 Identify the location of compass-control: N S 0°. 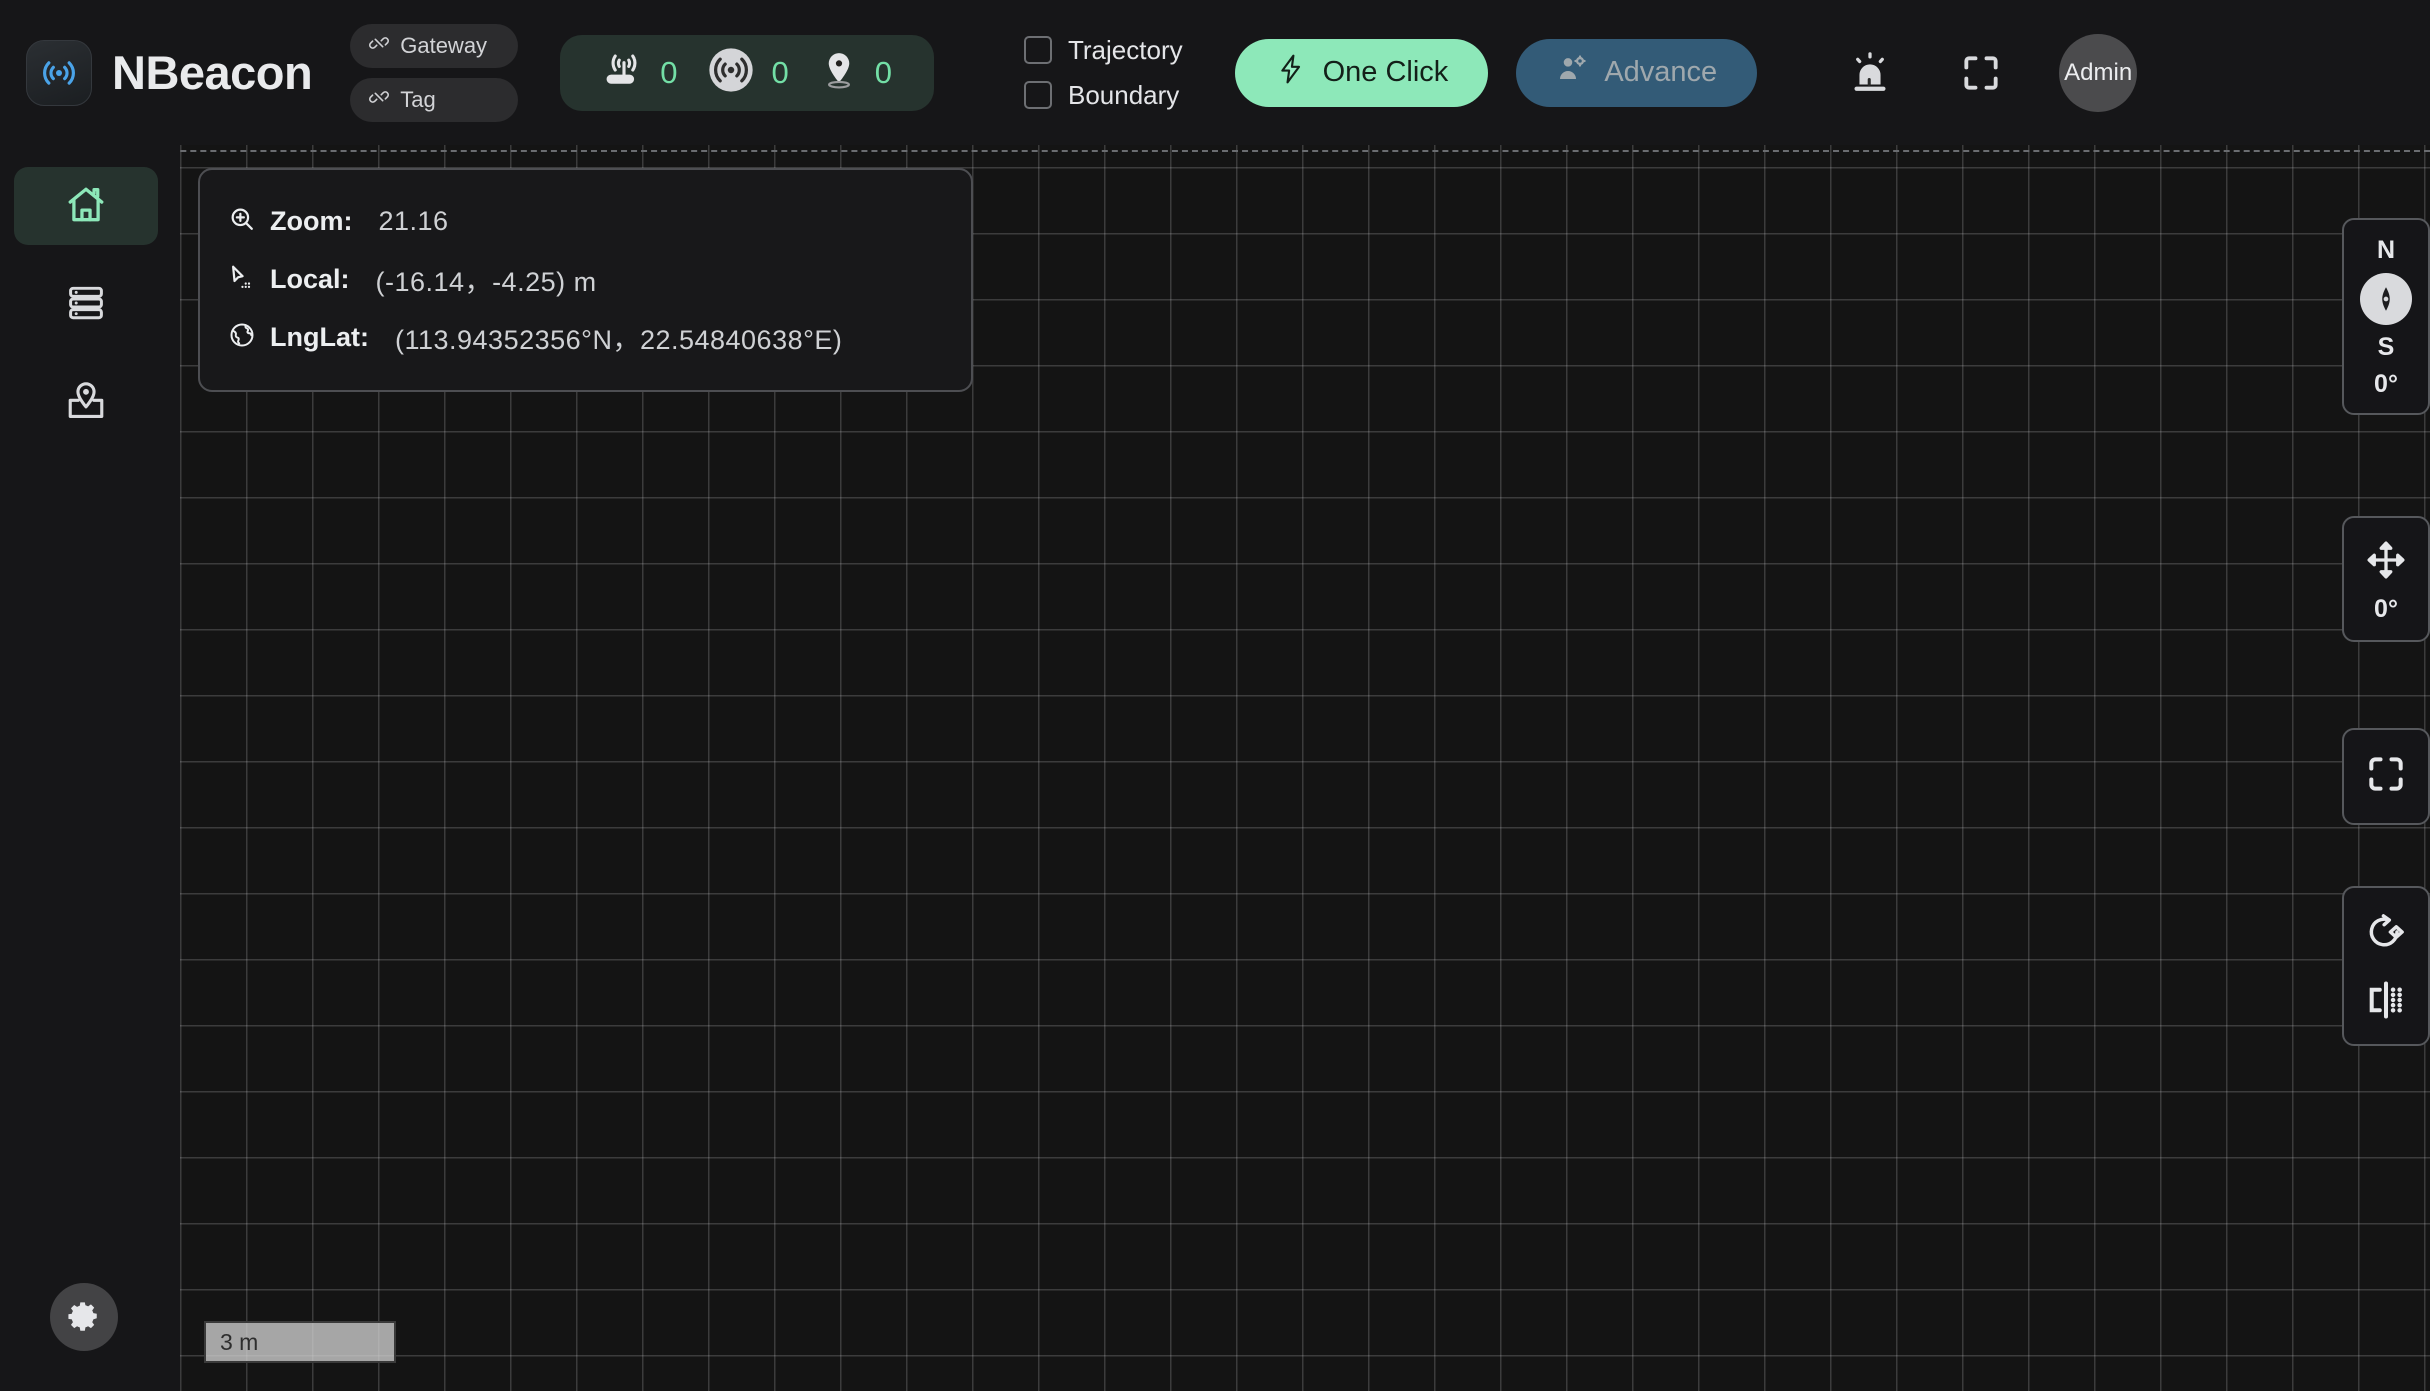
(2386, 316).